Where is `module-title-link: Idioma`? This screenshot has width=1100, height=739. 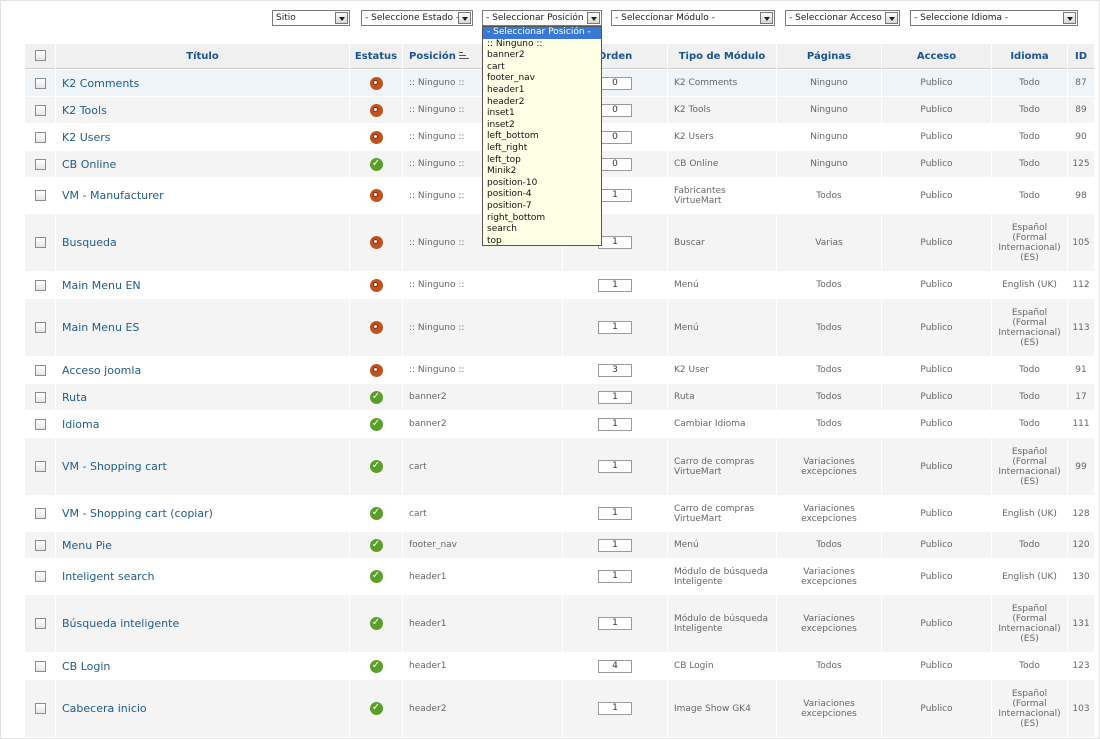
module-title-link: Idioma is located at coordinates (202, 424).